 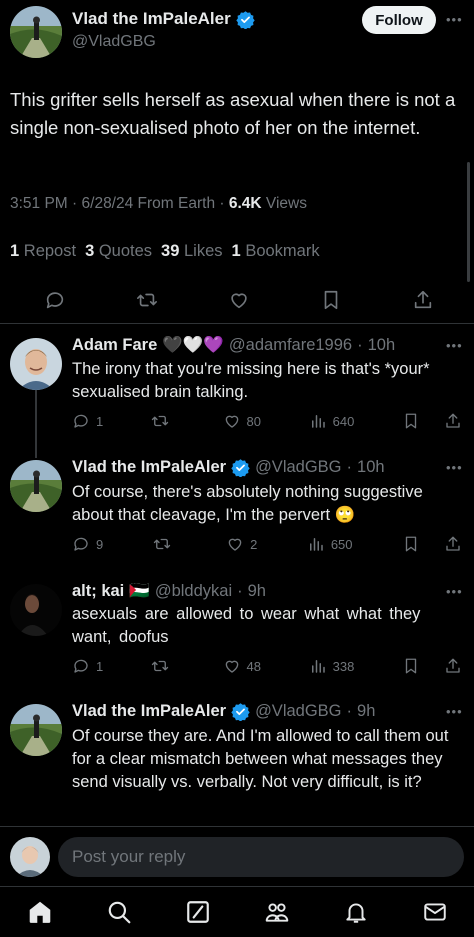 What do you see at coordinates (253, 421) in the screenshot?
I see `like-count: 80` at bounding box center [253, 421].